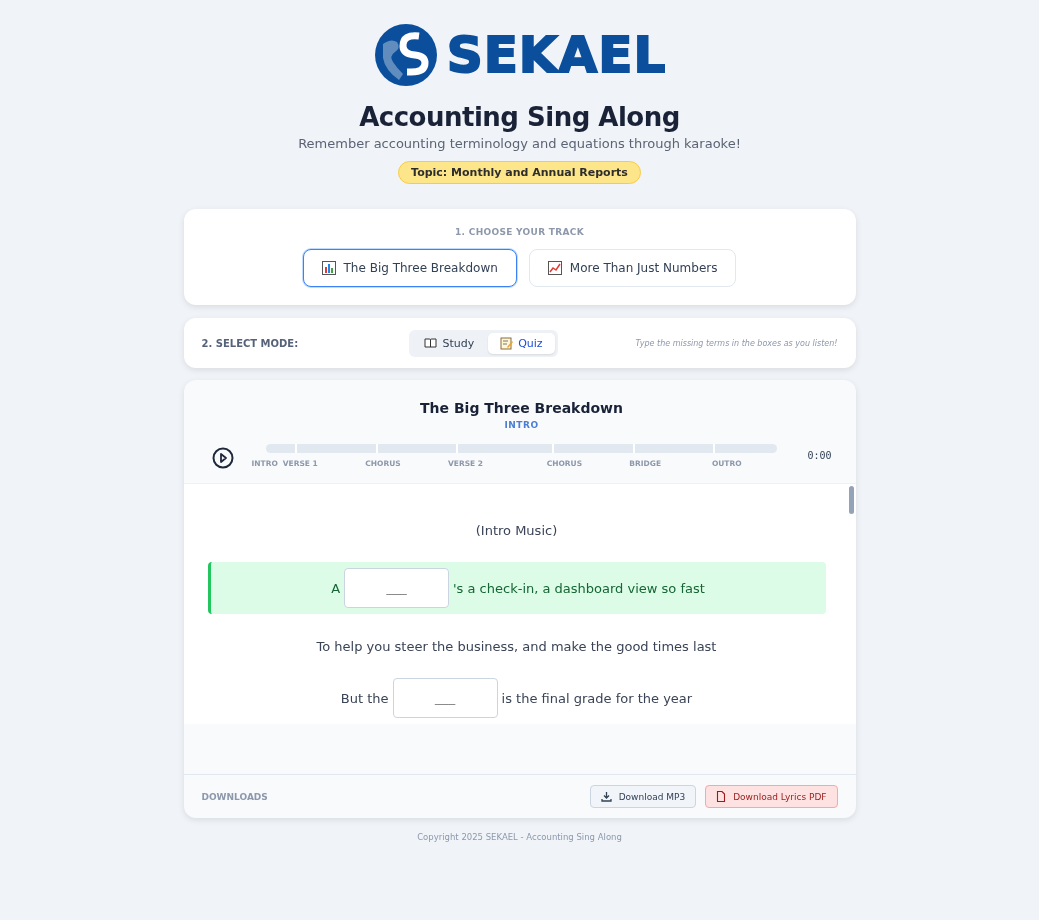  I want to click on line-chart-icon, so click(554, 268).